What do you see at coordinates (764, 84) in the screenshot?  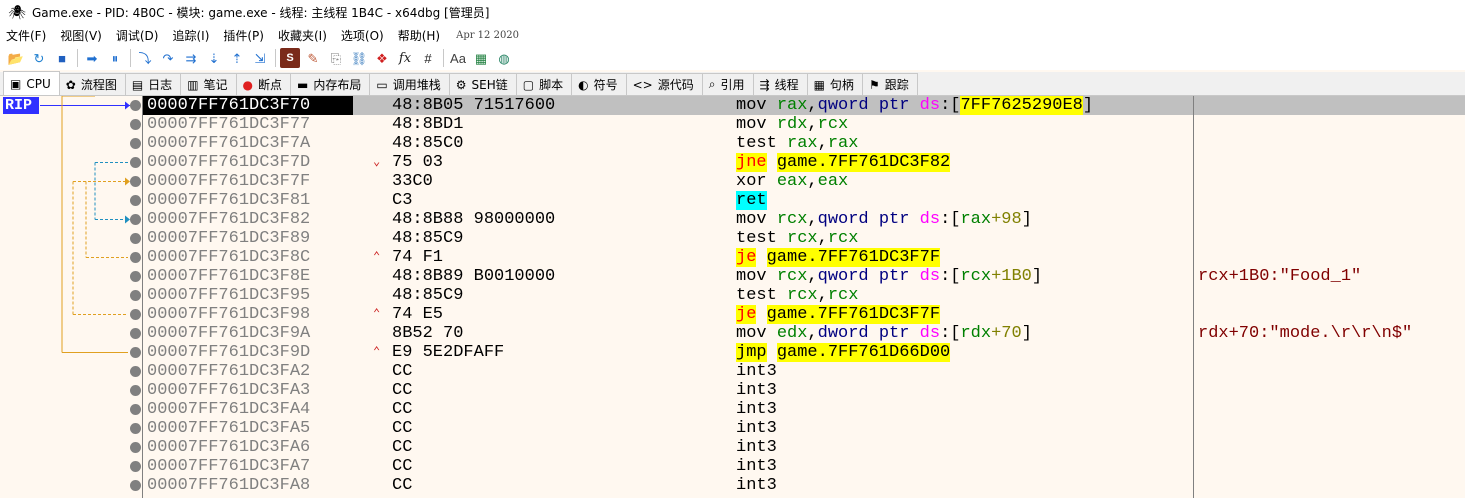 I see `threads-icon: ⇶` at bounding box center [764, 84].